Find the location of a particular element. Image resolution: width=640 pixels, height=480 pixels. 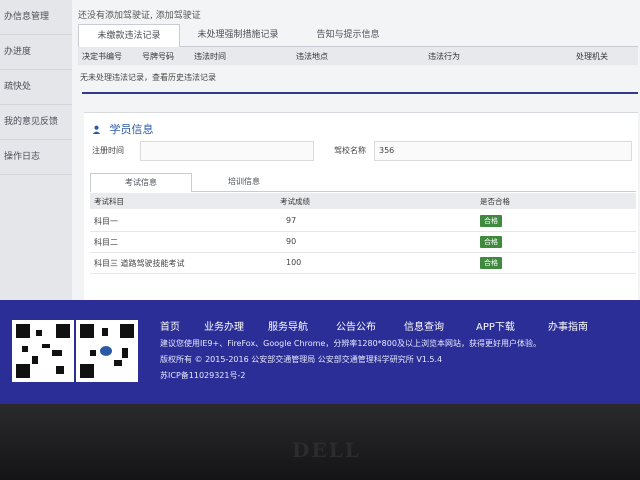

sidebar-item-progress: 办进度 is located at coordinates (36, 52).